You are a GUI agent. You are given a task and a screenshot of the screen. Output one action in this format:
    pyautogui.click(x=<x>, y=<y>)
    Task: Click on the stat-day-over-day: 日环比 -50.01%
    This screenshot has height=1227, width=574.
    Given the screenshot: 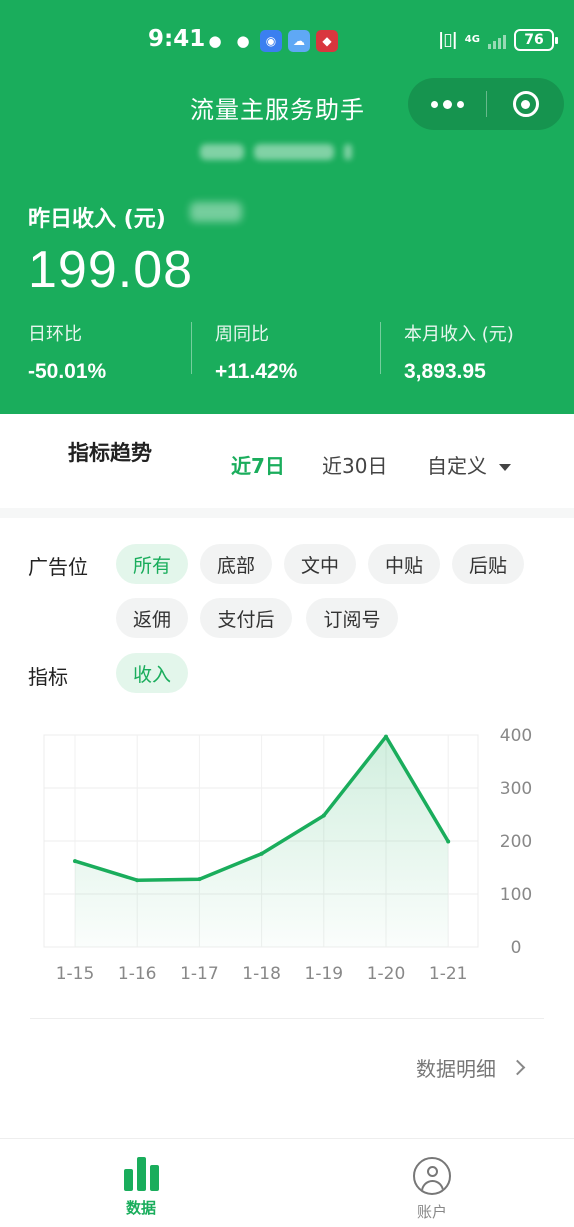 What is the action you would take?
    pyautogui.click(x=67, y=352)
    